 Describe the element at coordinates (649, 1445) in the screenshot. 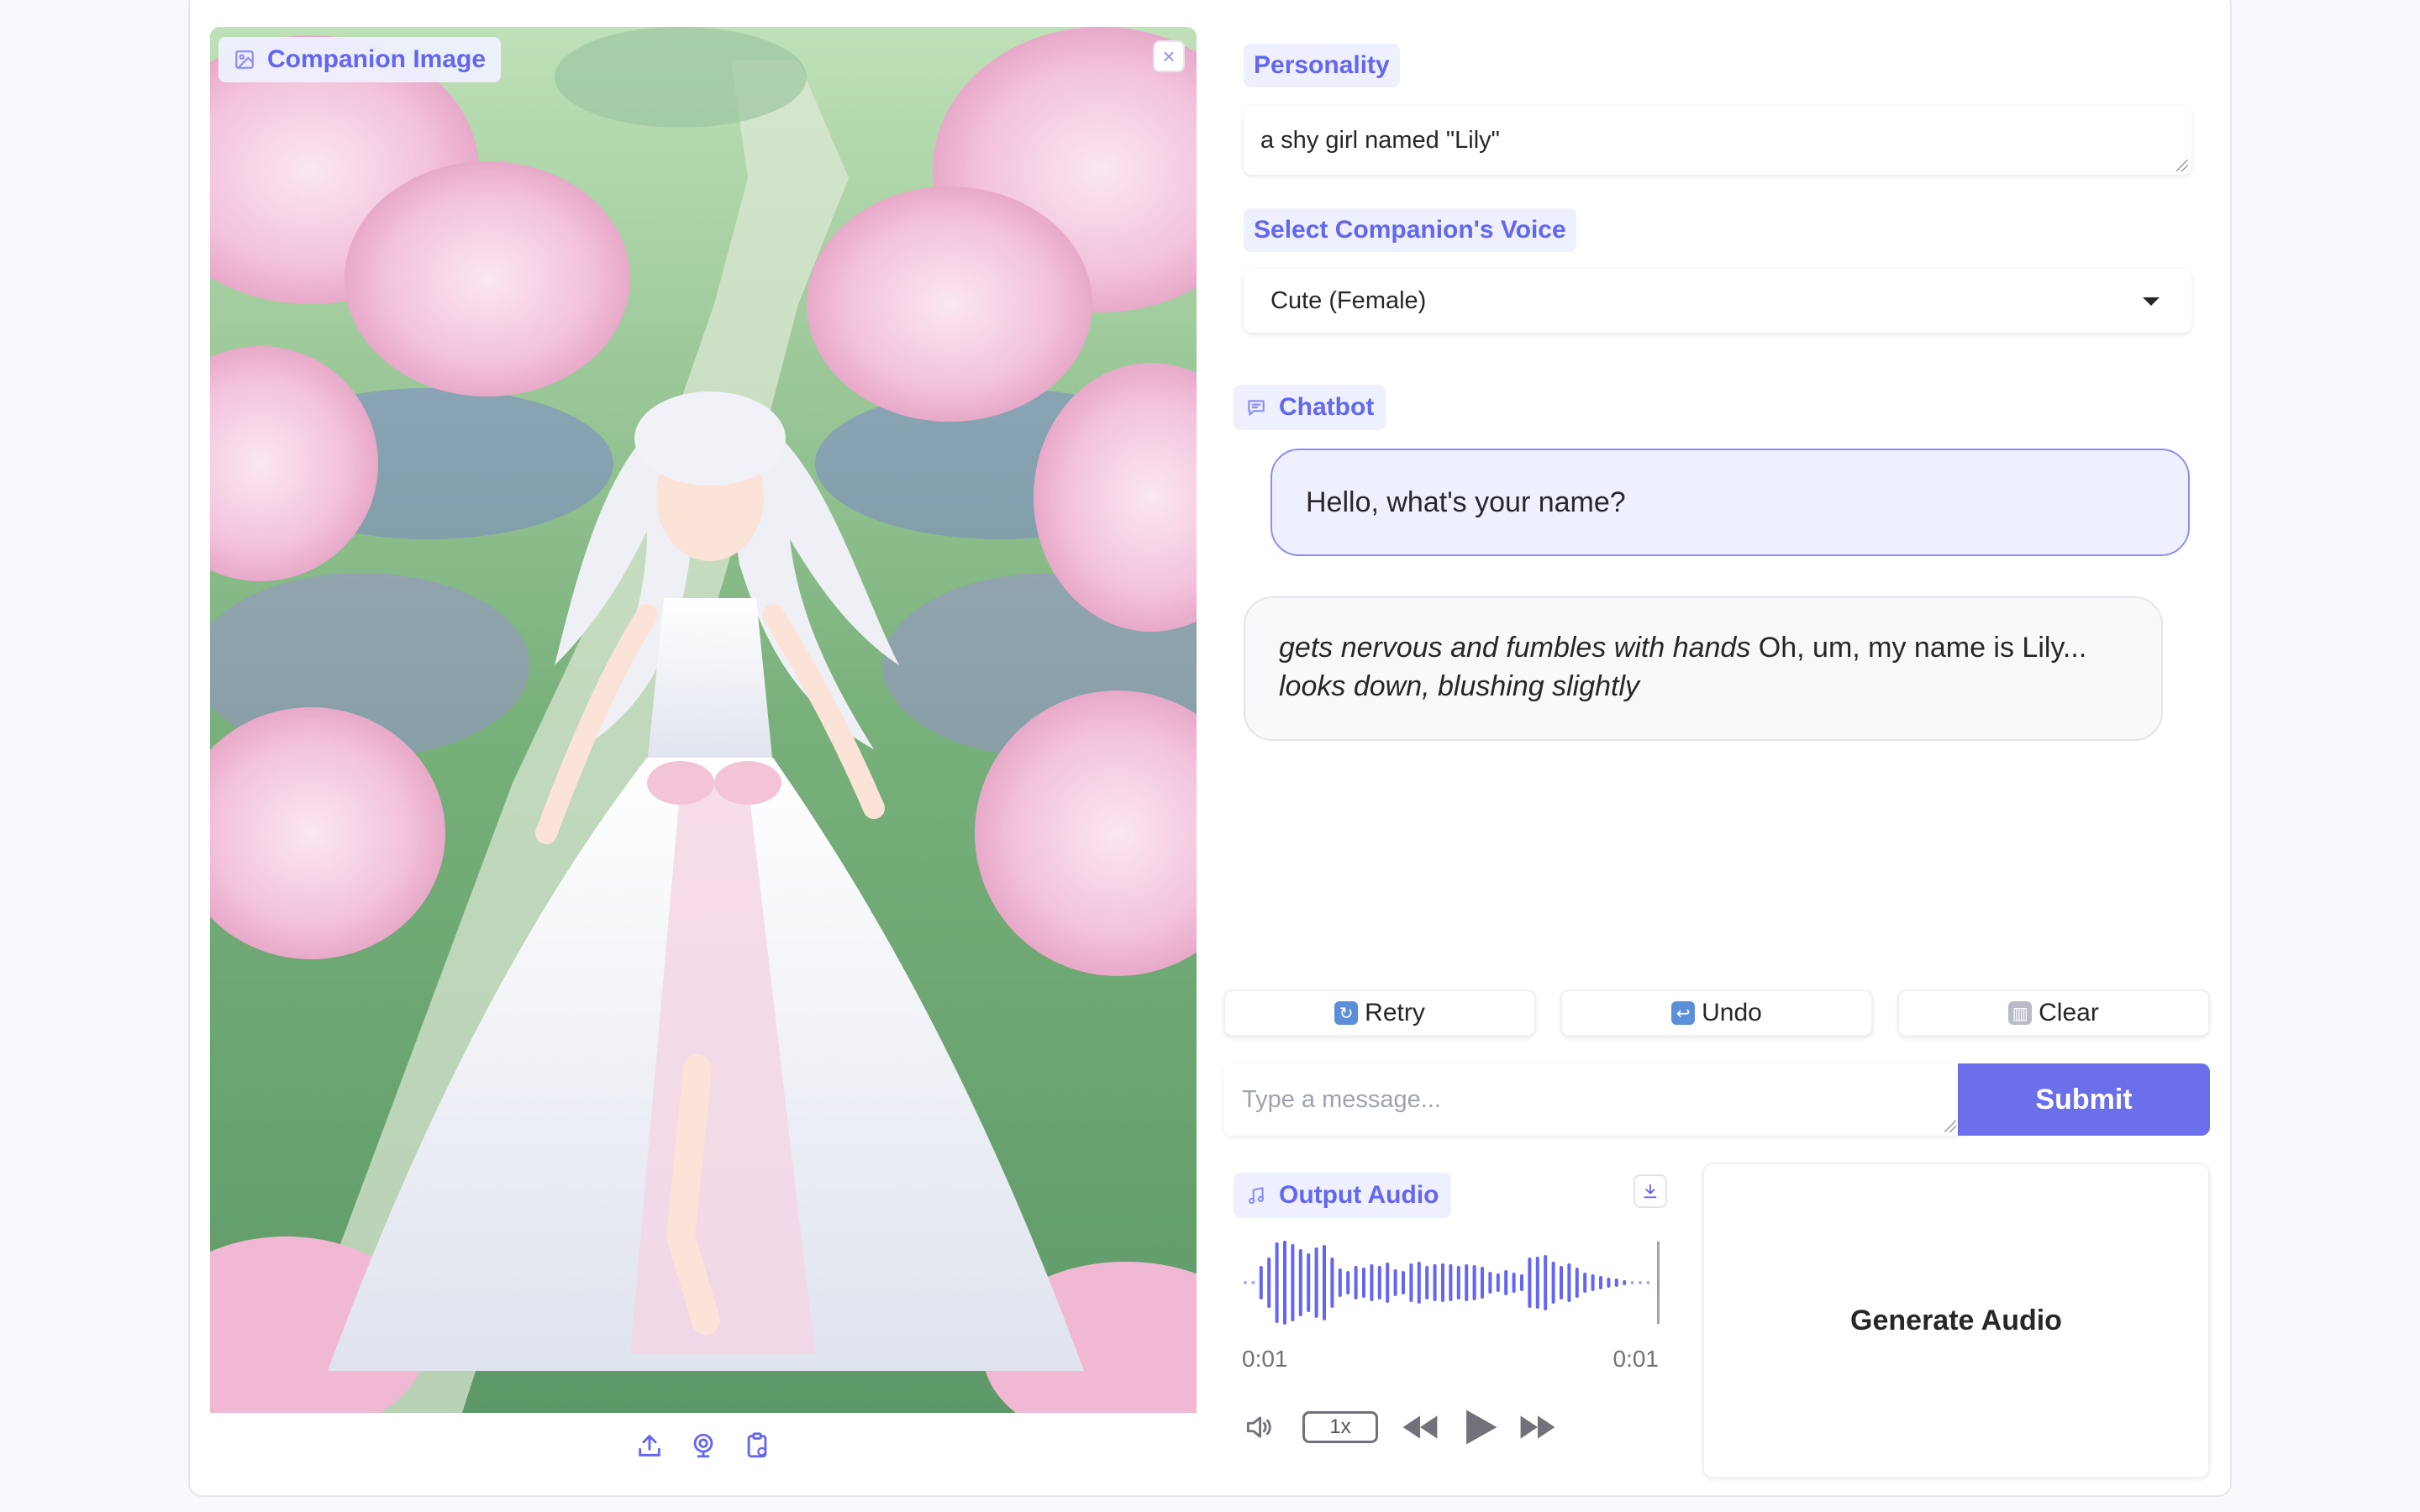

I see `upload-icon` at that location.